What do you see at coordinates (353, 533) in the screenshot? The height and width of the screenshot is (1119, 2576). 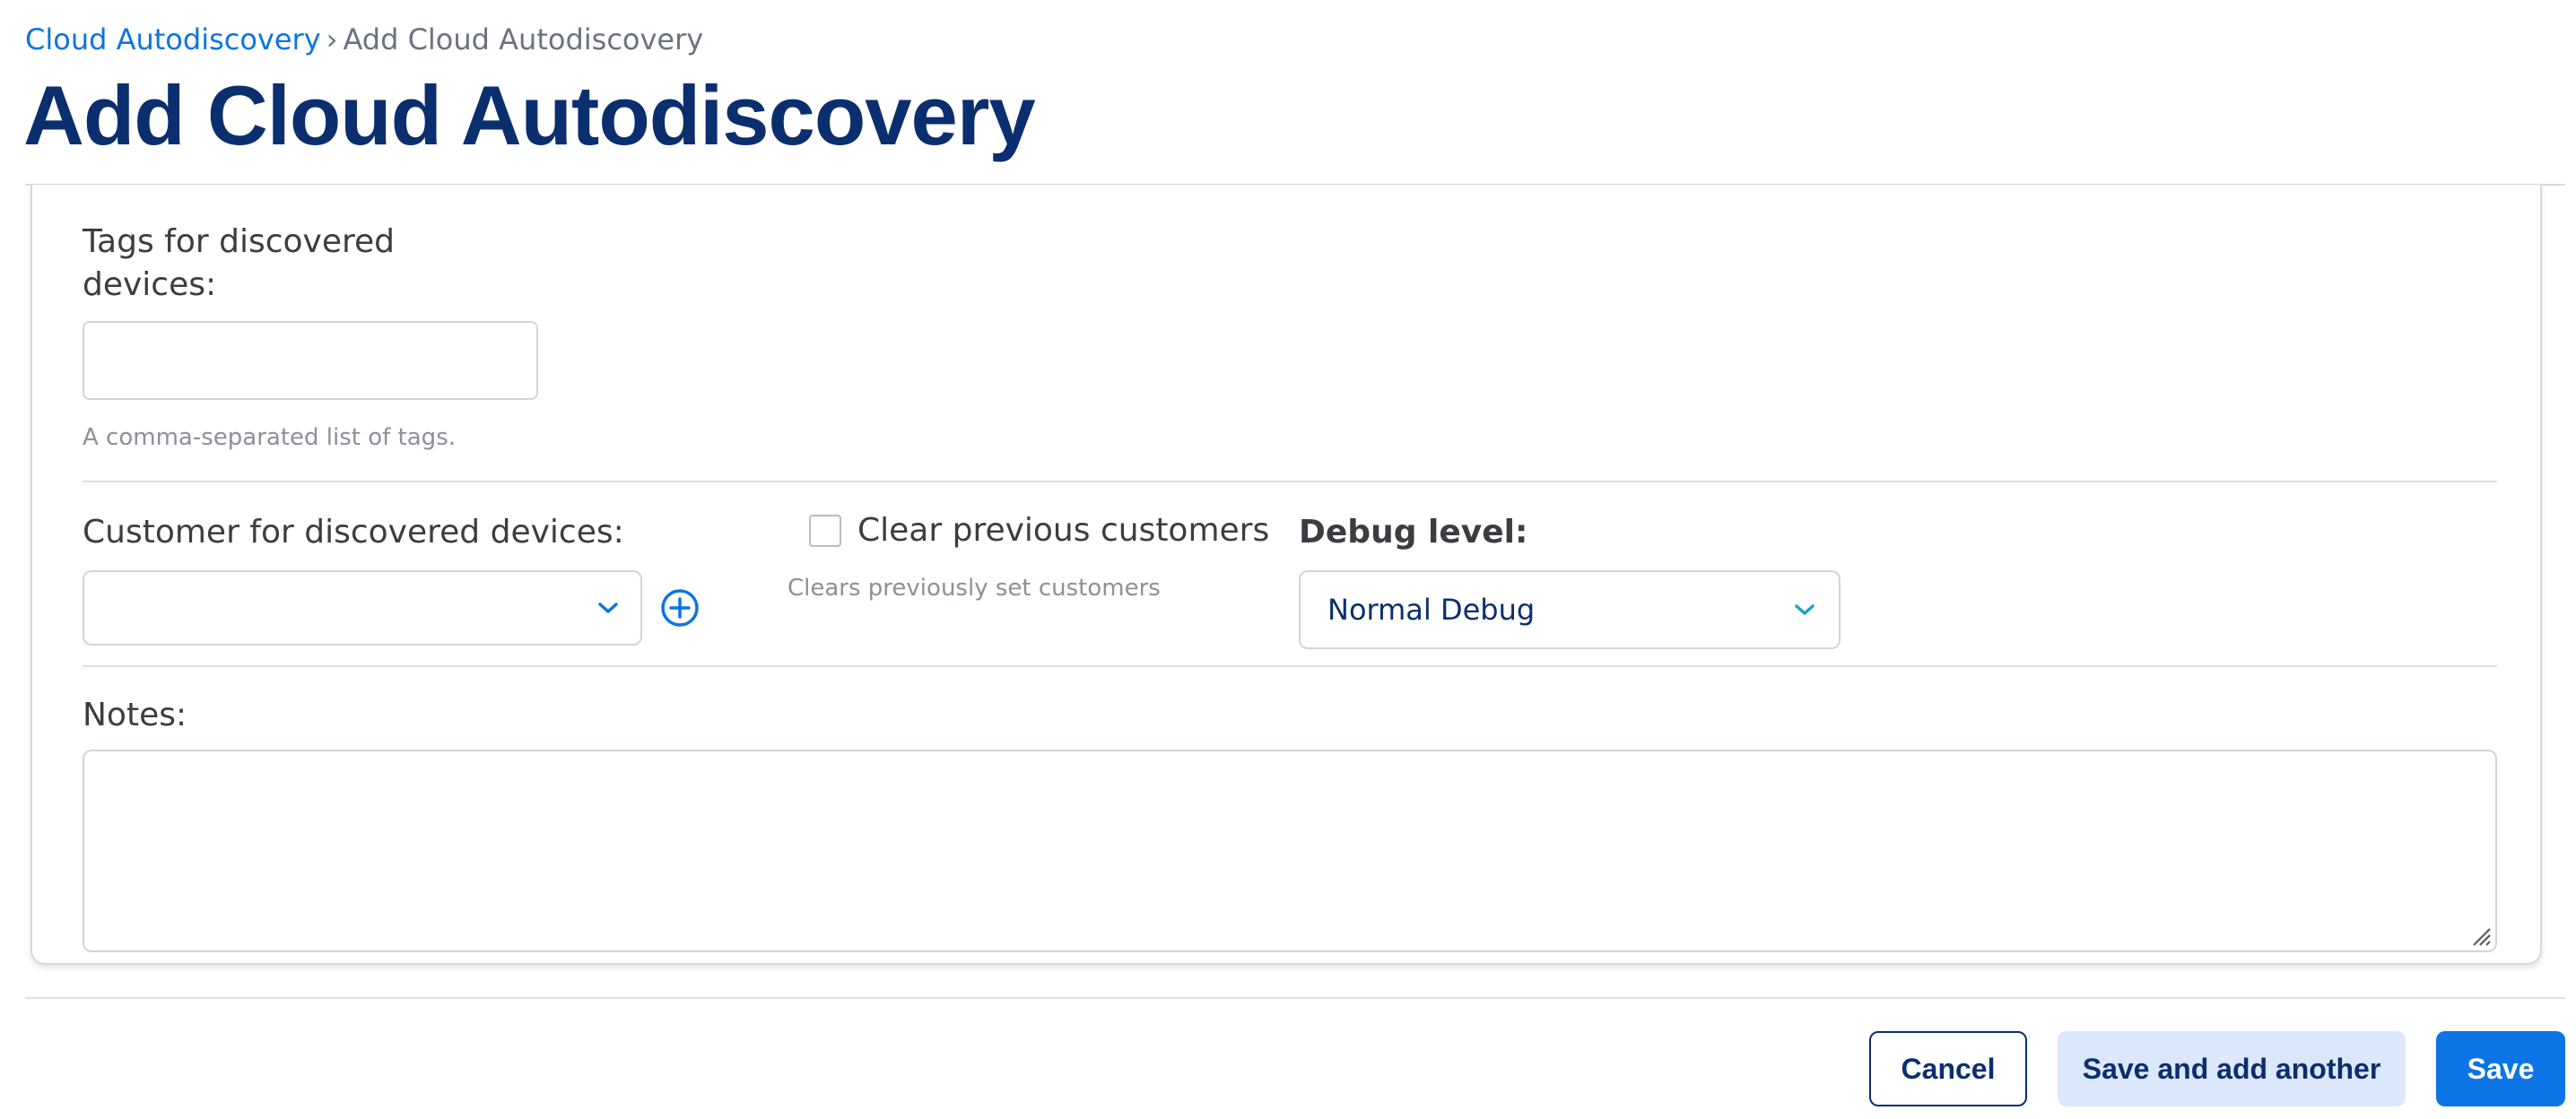 I see `customer-label: Customer for discovered devices:` at bounding box center [353, 533].